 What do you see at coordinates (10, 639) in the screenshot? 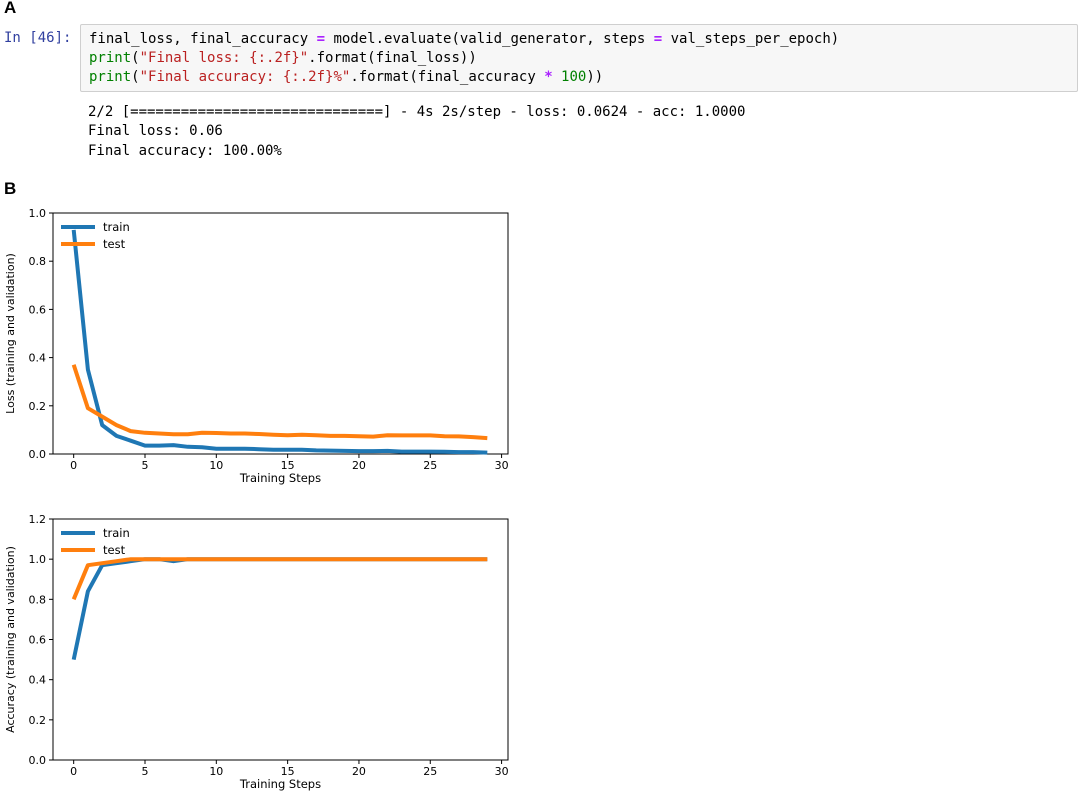
I see `chart2-y-axis-label: Accuracy (training and validation)` at bounding box center [10, 639].